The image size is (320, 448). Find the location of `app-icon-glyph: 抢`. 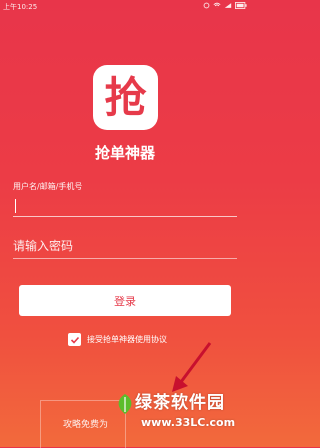

app-icon-glyph: 抢 is located at coordinates (125, 97).